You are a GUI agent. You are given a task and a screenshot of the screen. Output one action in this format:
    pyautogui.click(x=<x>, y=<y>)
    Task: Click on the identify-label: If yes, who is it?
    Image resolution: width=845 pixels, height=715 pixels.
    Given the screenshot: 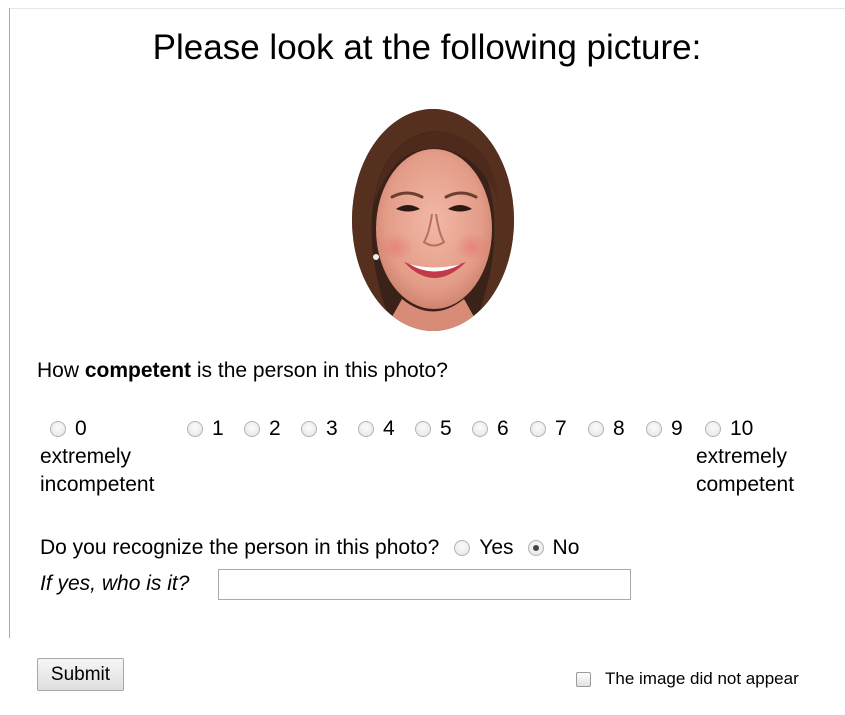 What is the action you would take?
    pyautogui.click(x=115, y=583)
    